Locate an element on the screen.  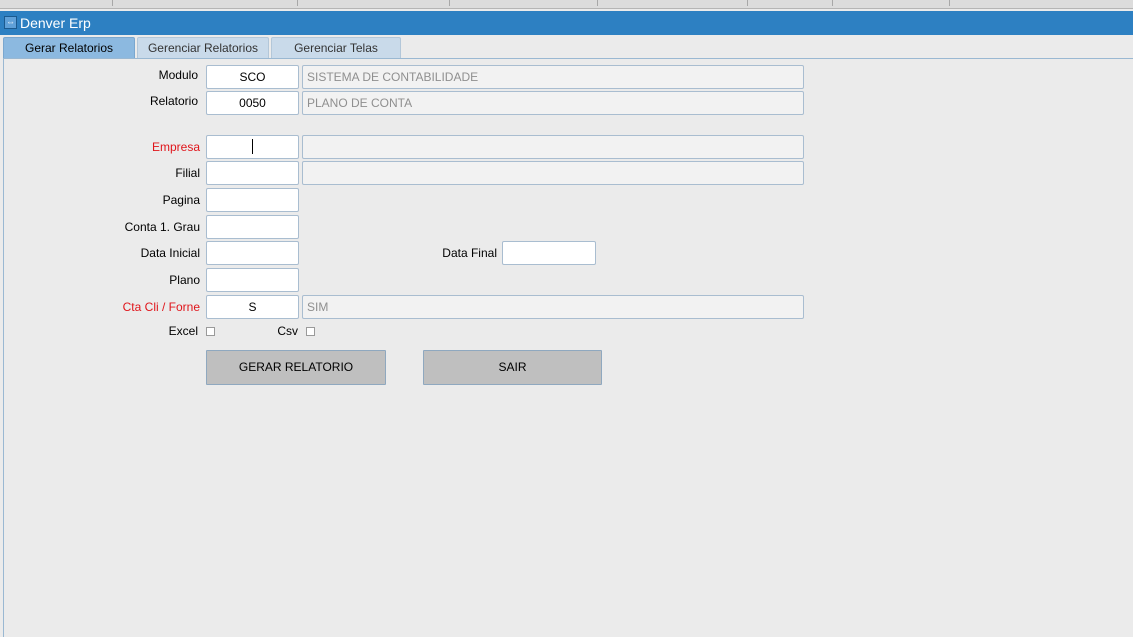
data-inicial-label: Data Inicial is located at coordinates (170, 253).